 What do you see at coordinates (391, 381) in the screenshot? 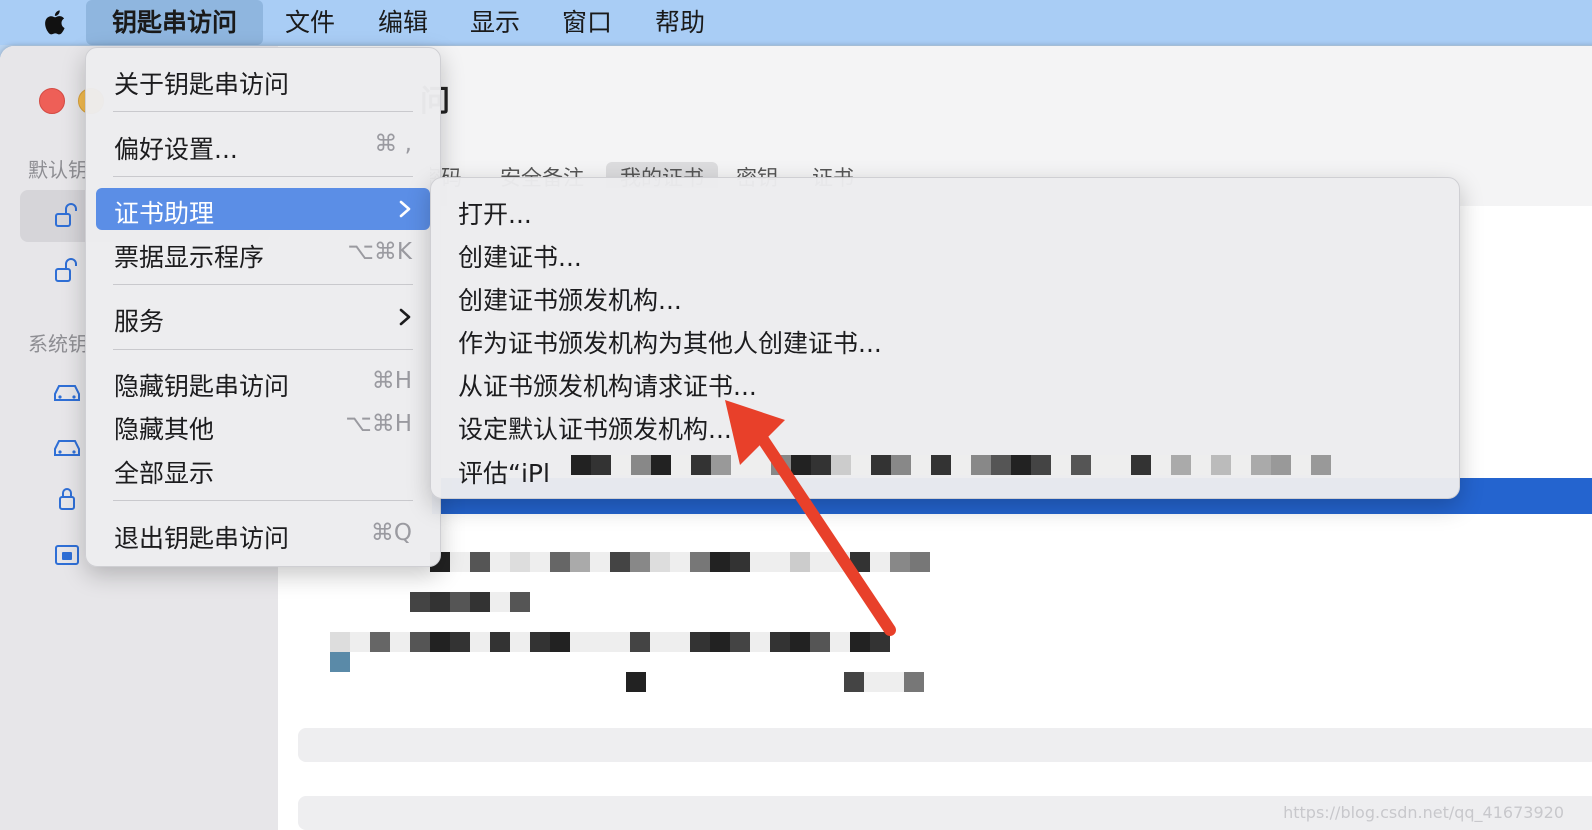
I see `menu-item-shortcut: ⌘H` at bounding box center [391, 381].